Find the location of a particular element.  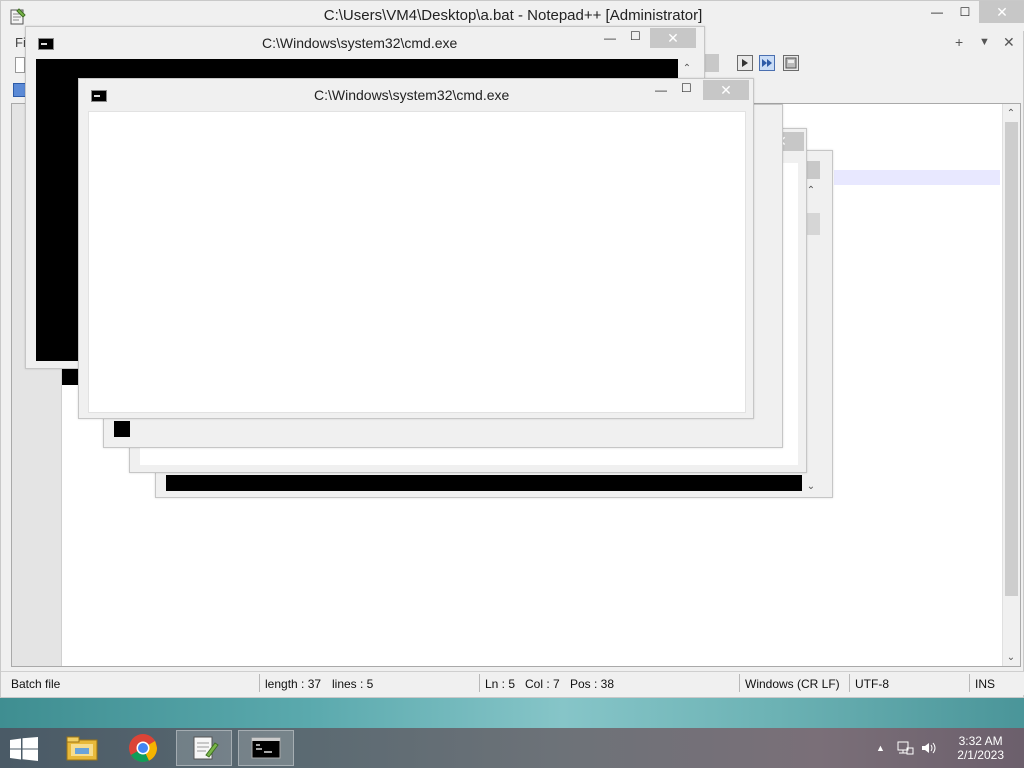

taskbar-notepad-plus-plus is located at coordinates (204, 748).